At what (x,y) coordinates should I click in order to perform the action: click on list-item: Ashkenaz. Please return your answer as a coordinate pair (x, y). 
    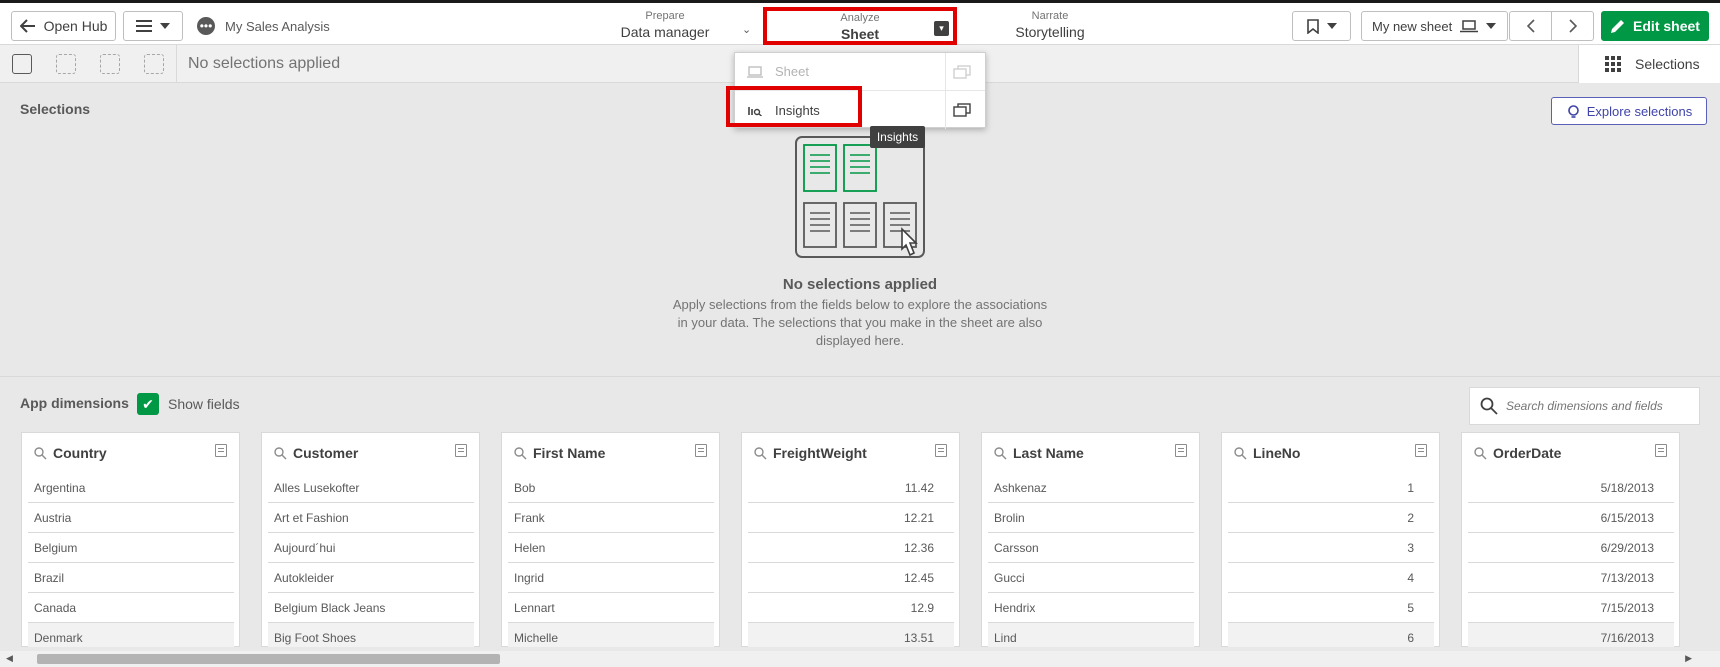
    Looking at the image, I should click on (1091, 488).